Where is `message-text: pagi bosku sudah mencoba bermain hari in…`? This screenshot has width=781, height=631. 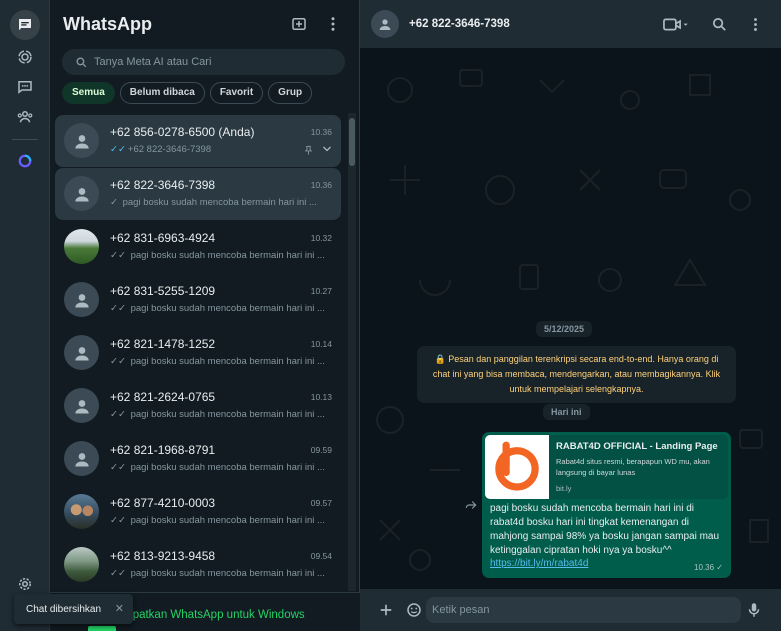
message-text: pagi bosku sudah mencoba bermain hari in… is located at coordinates (605, 529).